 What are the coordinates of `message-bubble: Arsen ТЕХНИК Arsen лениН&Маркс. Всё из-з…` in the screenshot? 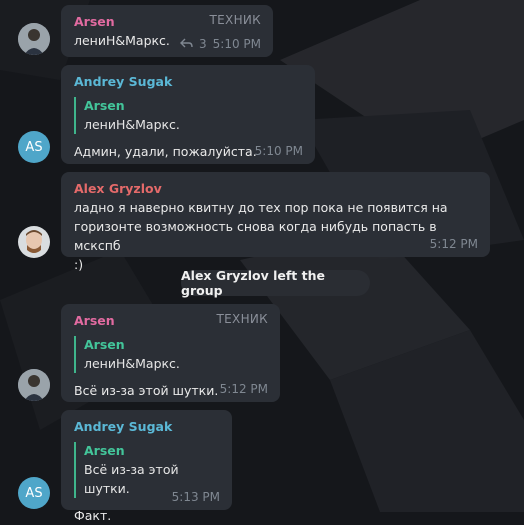 It's located at (170, 353).